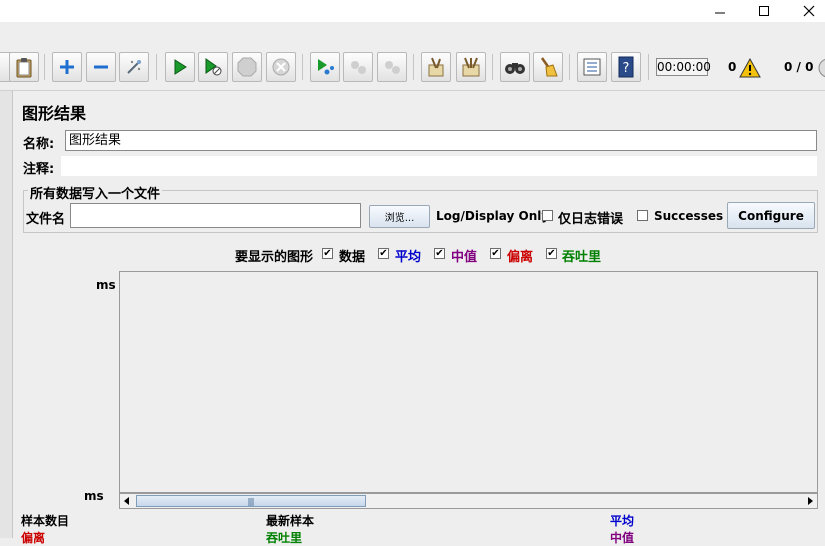 The height and width of the screenshot is (546, 825). I want to click on shutdown-button, so click(281, 67).